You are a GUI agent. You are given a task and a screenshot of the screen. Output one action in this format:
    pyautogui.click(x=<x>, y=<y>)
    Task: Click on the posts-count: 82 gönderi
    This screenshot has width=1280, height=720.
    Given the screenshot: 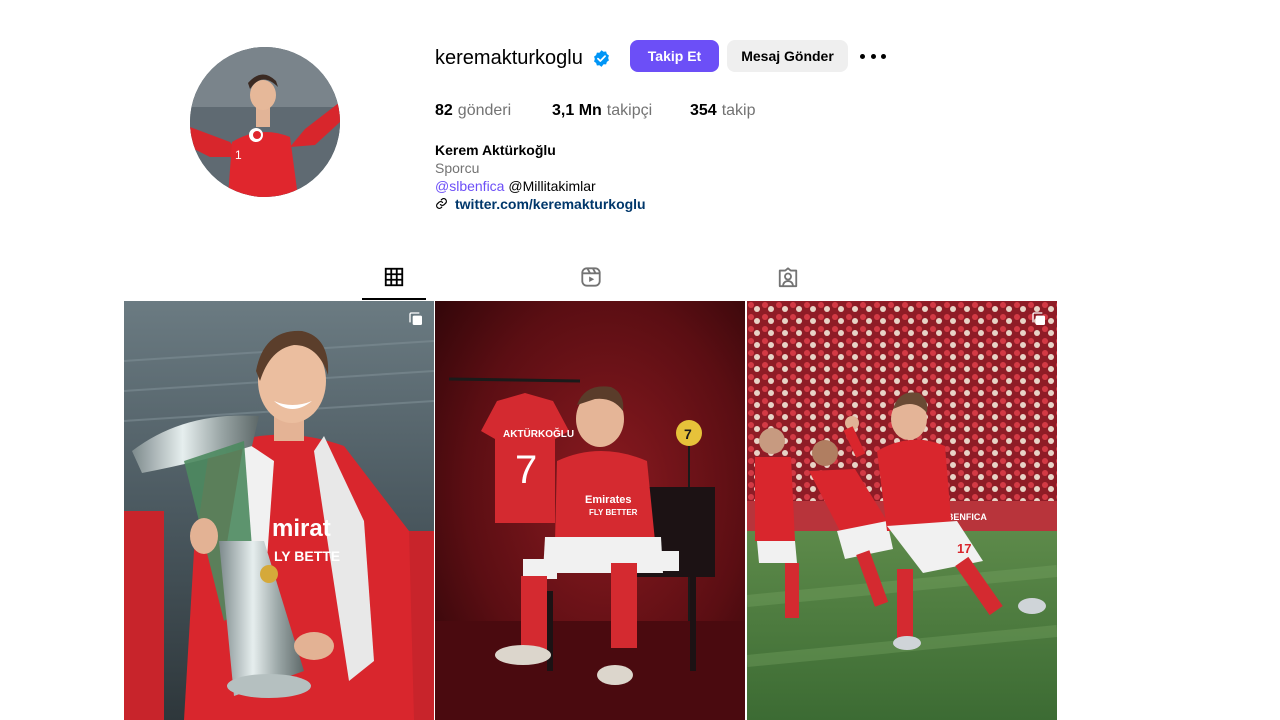 What is the action you would take?
    pyautogui.click(x=473, y=111)
    